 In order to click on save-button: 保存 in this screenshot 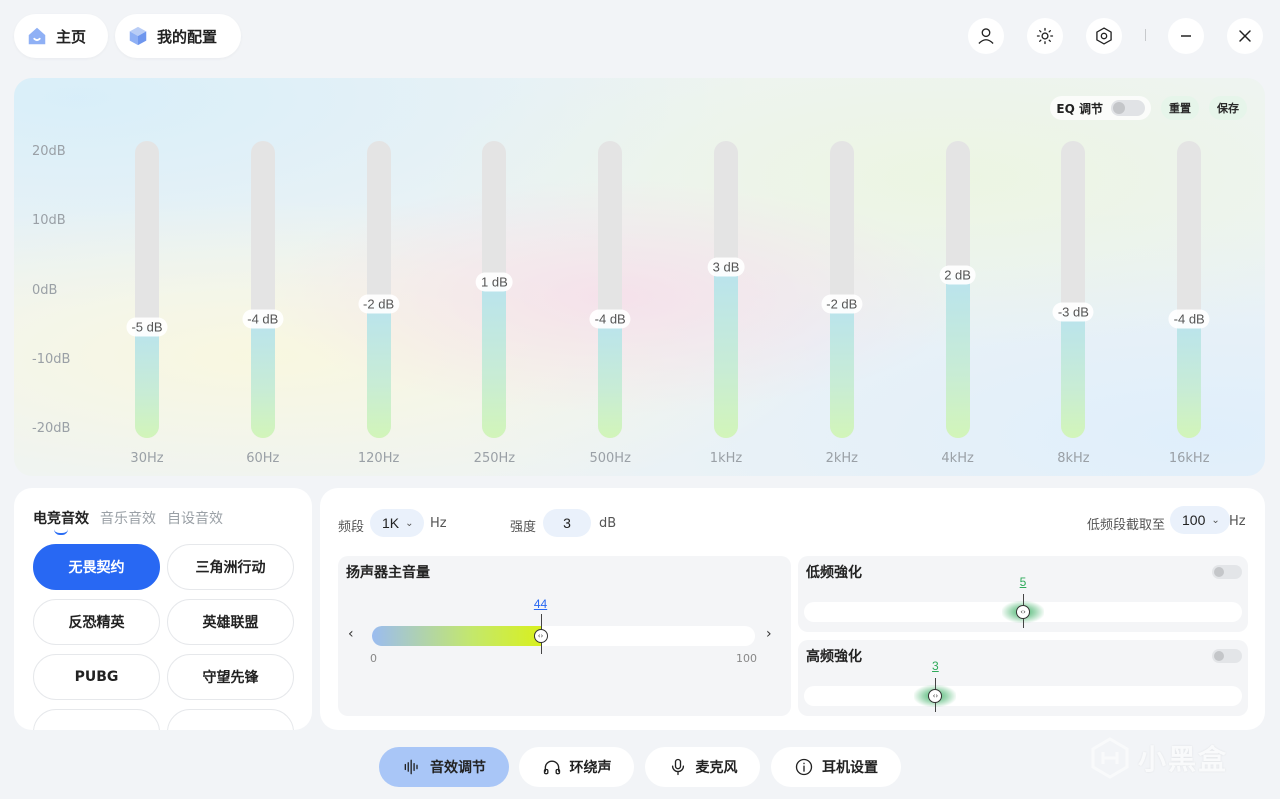, I will do `click(1228, 108)`.